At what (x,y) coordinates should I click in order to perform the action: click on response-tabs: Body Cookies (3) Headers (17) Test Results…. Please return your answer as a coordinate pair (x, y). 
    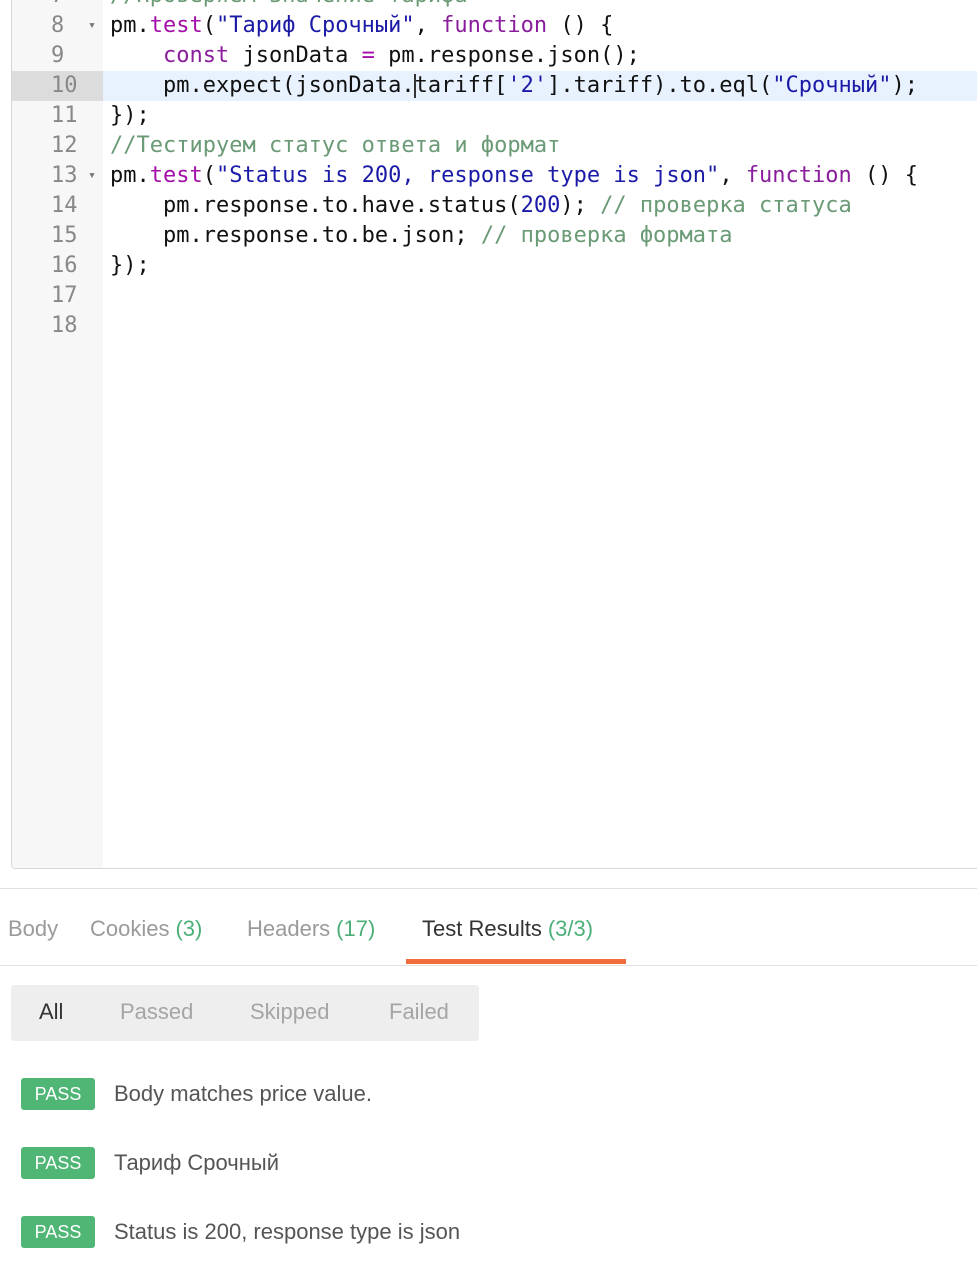
    Looking at the image, I should click on (488, 927).